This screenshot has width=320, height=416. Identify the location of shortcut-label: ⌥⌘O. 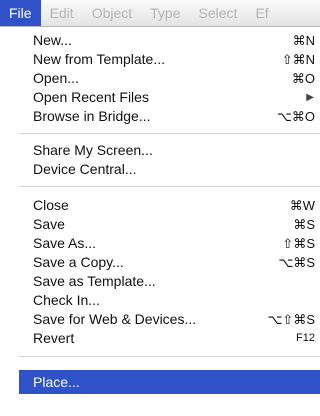
(295, 116).